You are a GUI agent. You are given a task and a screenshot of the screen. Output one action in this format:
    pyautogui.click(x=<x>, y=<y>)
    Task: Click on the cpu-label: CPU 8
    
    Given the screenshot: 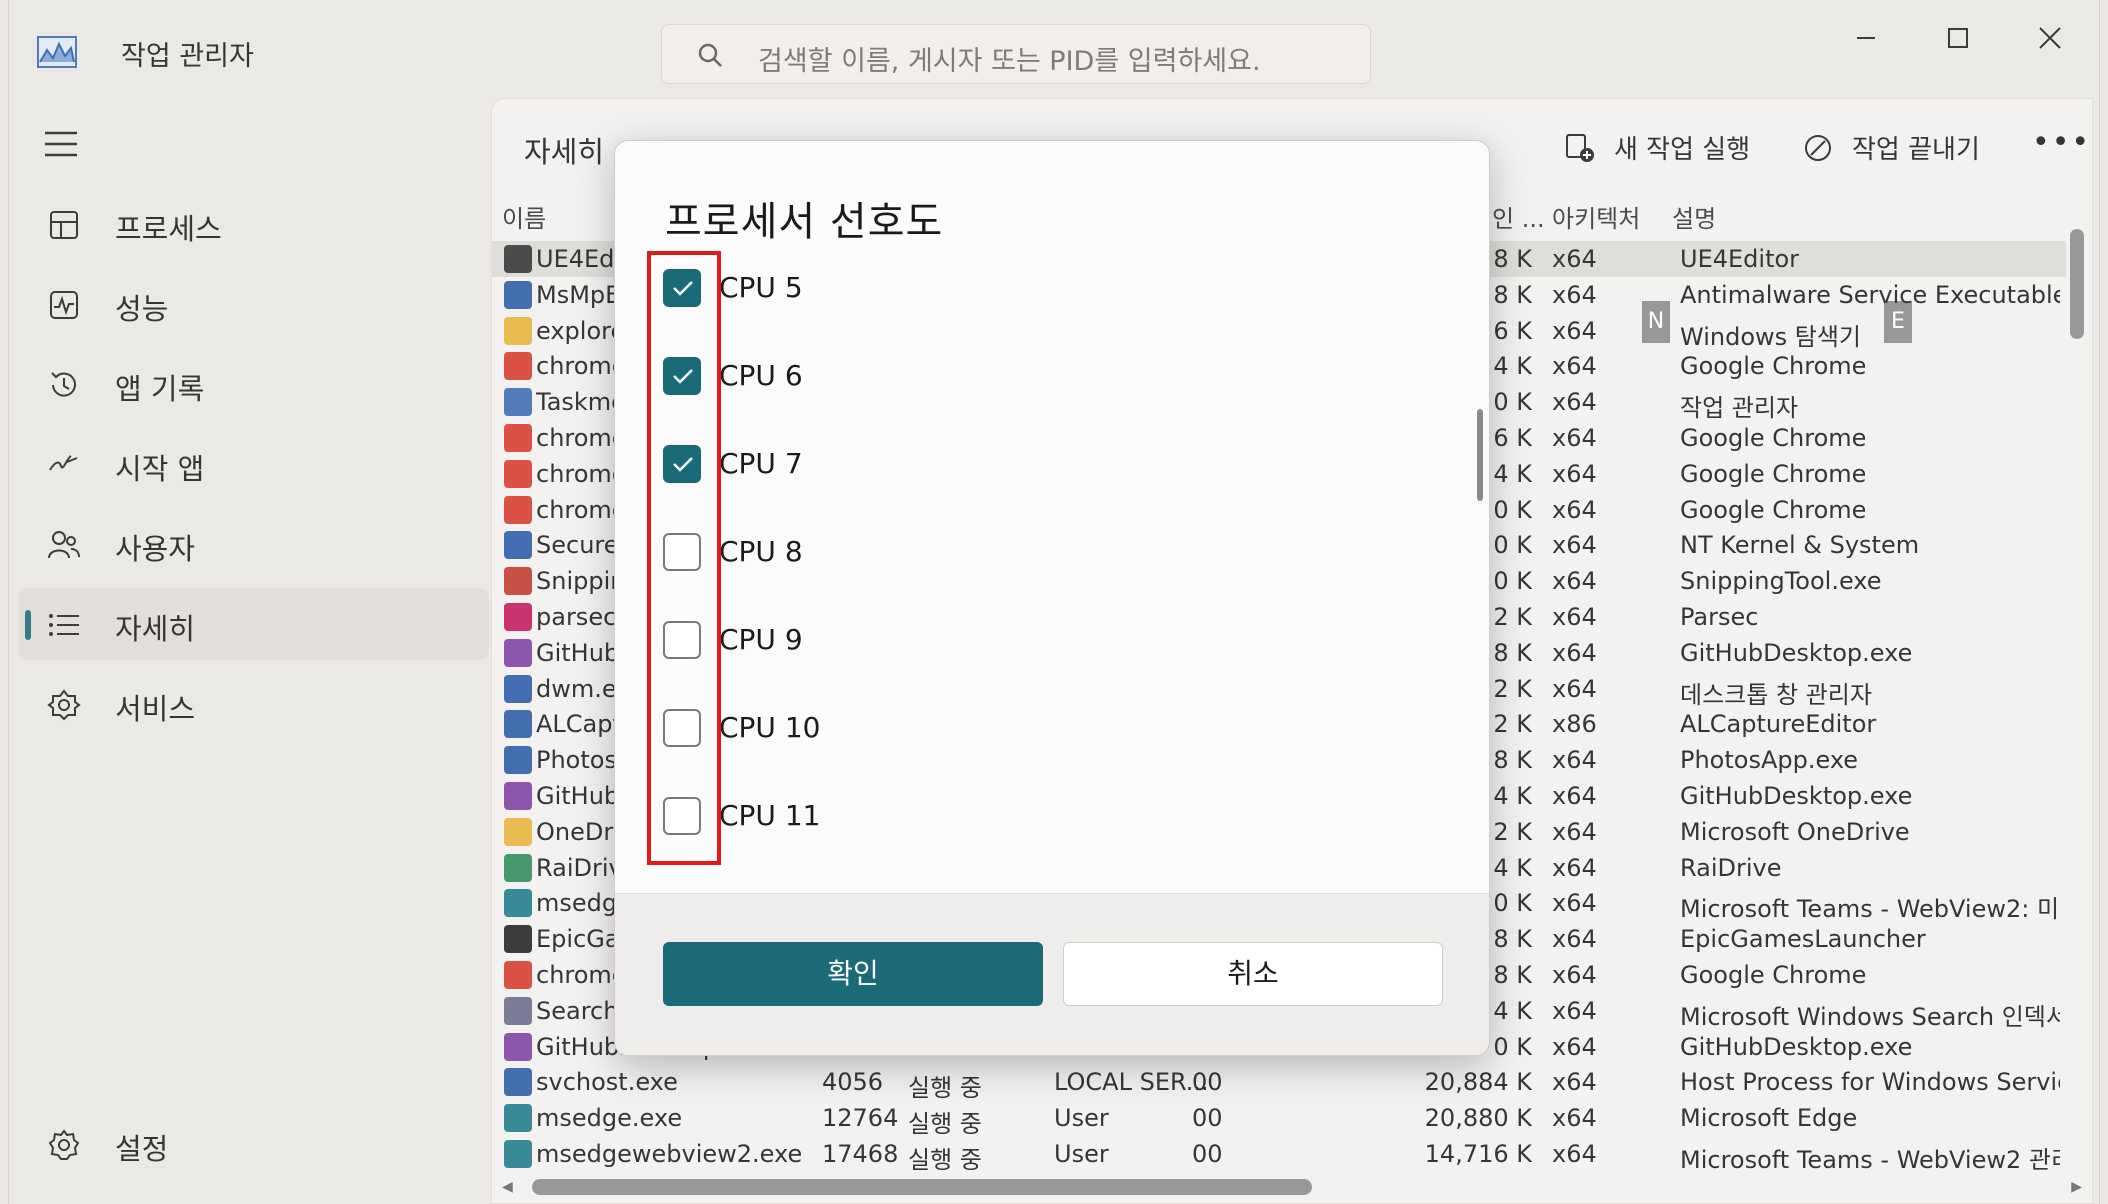 What is the action you would take?
    pyautogui.click(x=761, y=551)
    